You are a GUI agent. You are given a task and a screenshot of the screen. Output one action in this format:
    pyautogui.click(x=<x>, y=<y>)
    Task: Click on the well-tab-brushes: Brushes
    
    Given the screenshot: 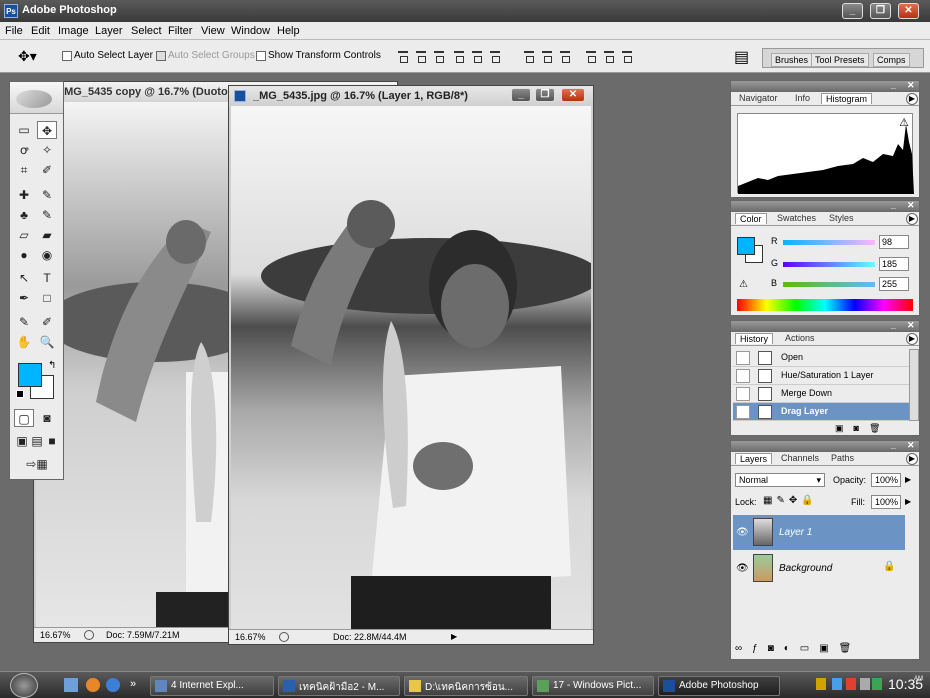 What is the action you would take?
    pyautogui.click(x=792, y=60)
    